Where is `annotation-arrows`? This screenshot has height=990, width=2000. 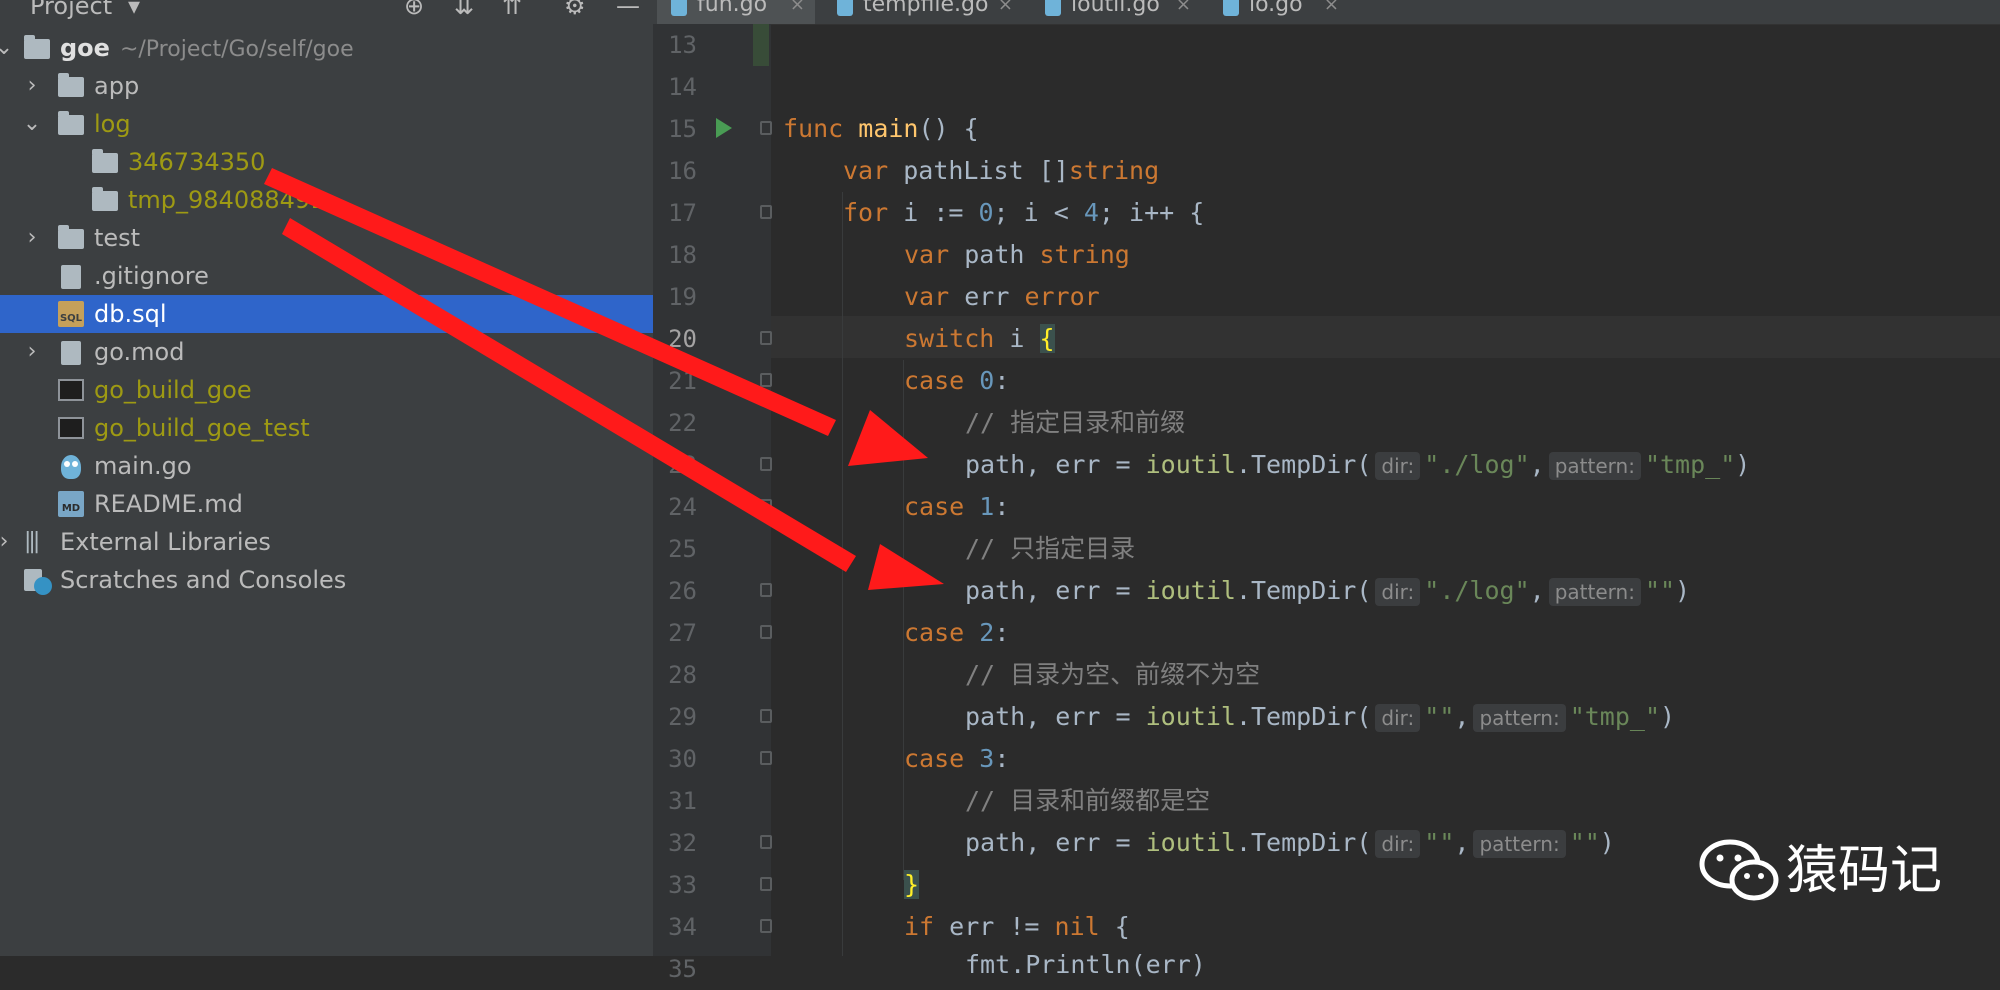 annotation-arrows is located at coordinates (604, 379).